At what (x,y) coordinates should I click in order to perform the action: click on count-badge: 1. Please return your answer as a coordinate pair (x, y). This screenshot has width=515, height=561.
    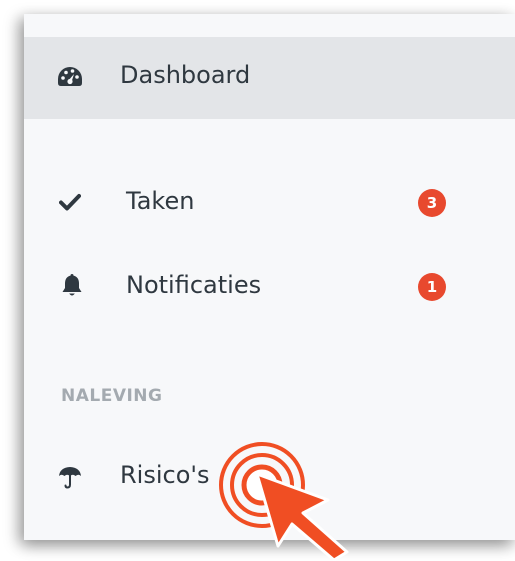
    Looking at the image, I should click on (432, 287).